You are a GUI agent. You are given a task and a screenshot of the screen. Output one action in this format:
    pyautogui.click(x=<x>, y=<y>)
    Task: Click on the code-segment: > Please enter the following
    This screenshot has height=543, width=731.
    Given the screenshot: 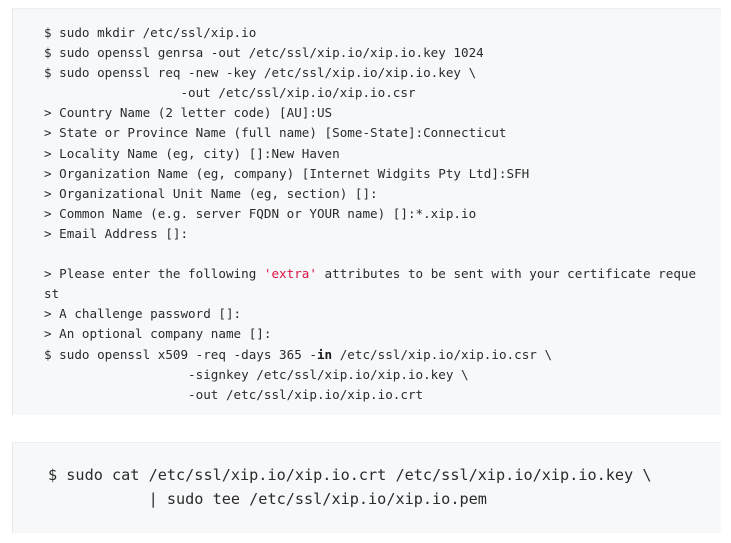 What is the action you would take?
    pyautogui.click(x=154, y=274)
    